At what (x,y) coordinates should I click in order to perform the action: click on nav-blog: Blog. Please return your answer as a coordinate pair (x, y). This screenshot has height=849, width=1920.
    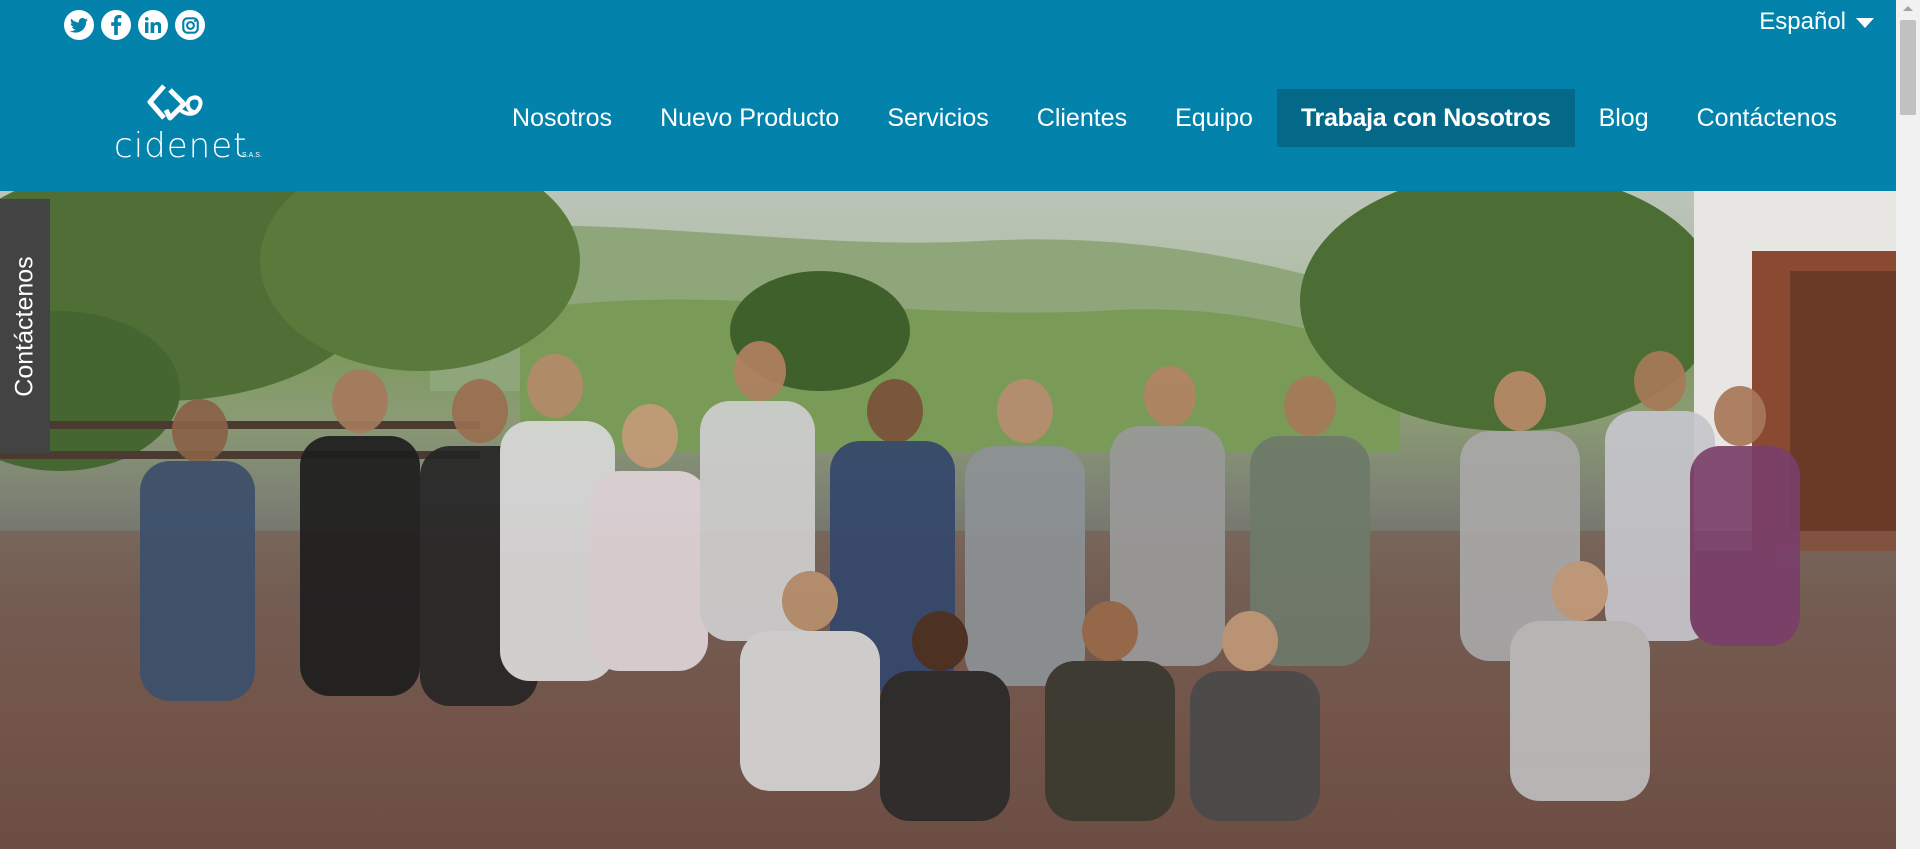
    Looking at the image, I should click on (1624, 118).